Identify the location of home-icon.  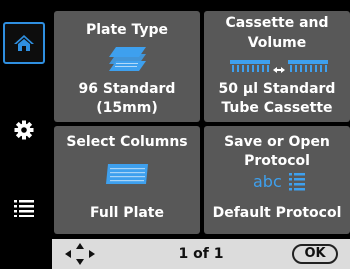
(24, 43).